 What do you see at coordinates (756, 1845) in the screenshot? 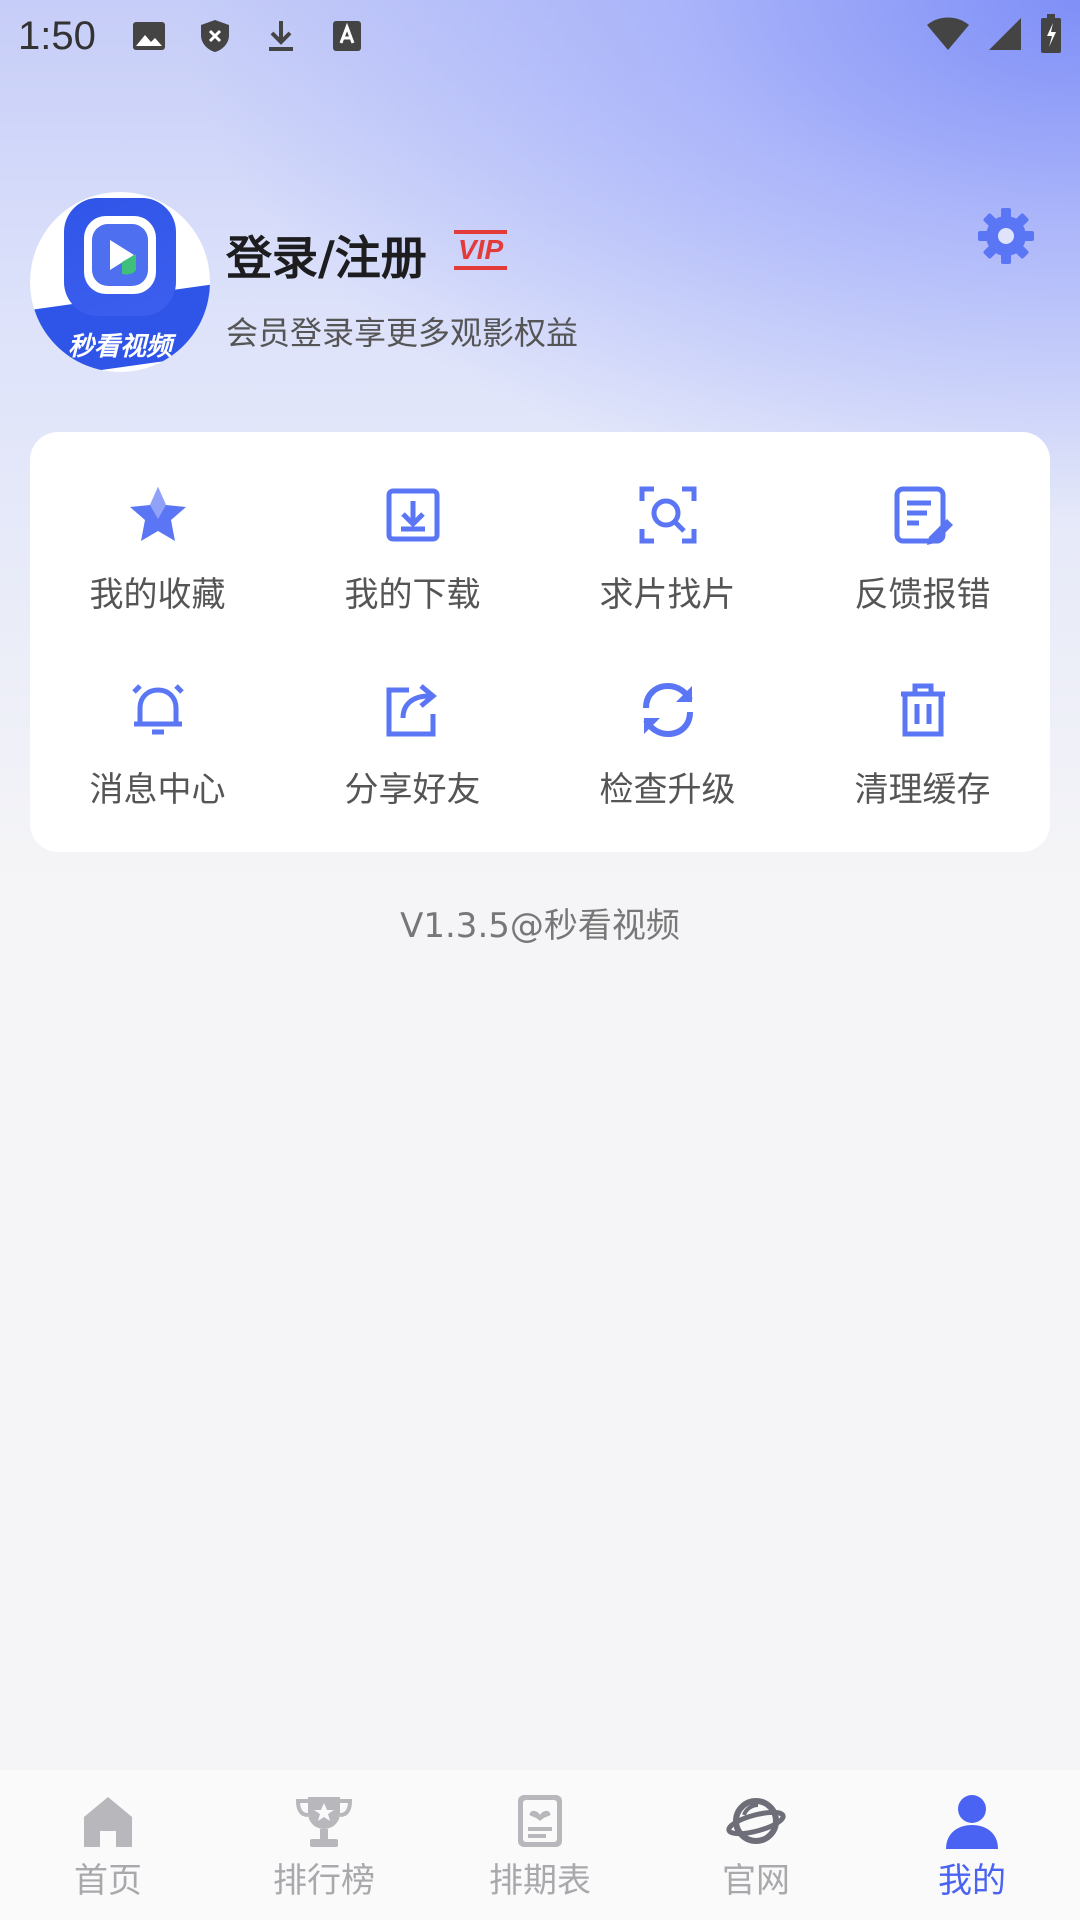
I see `tab-official-site: 官网` at bounding box center [756, 1845].